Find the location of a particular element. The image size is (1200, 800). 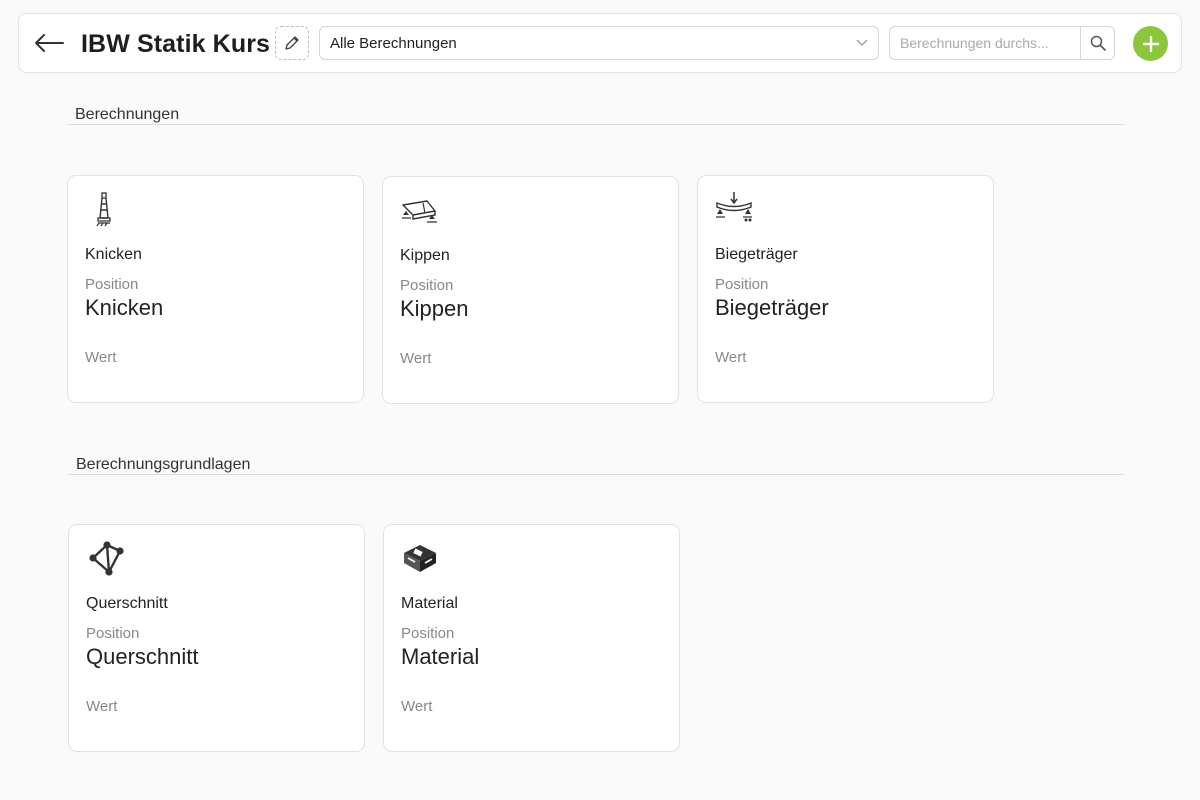

material-icon is located at coordinates (420, 558).